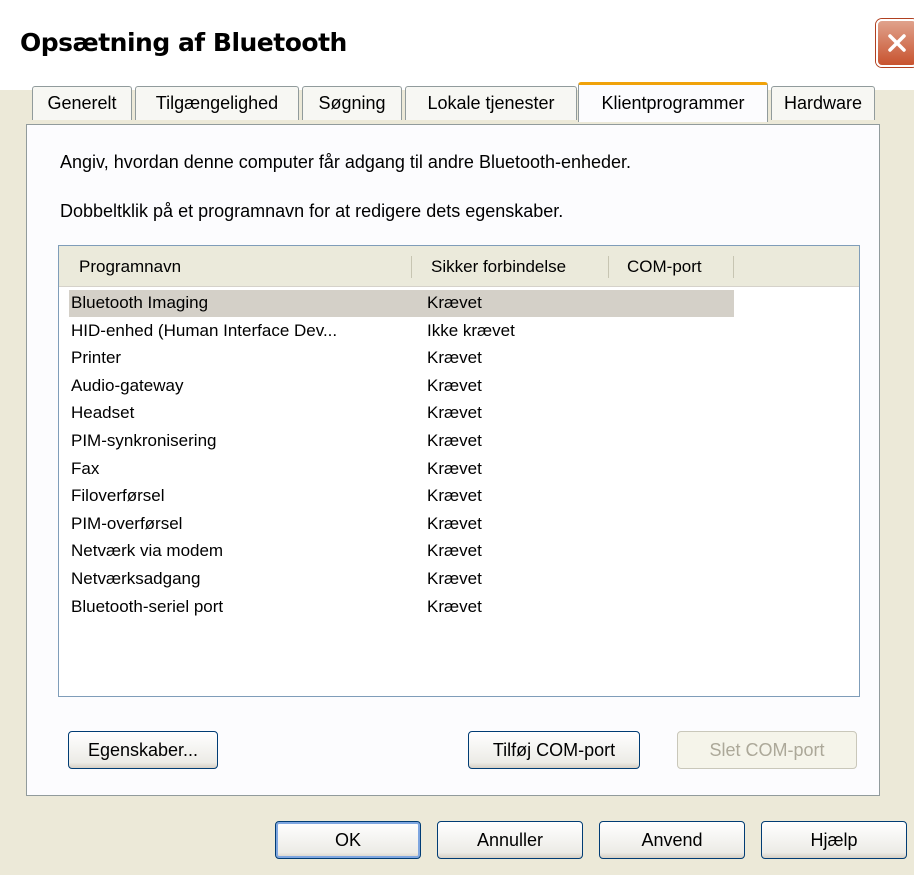 The width and height of the screenshot is (914, 875). I want to click on title-bar: Opsætning af Bluetooth, so click(457, 45).